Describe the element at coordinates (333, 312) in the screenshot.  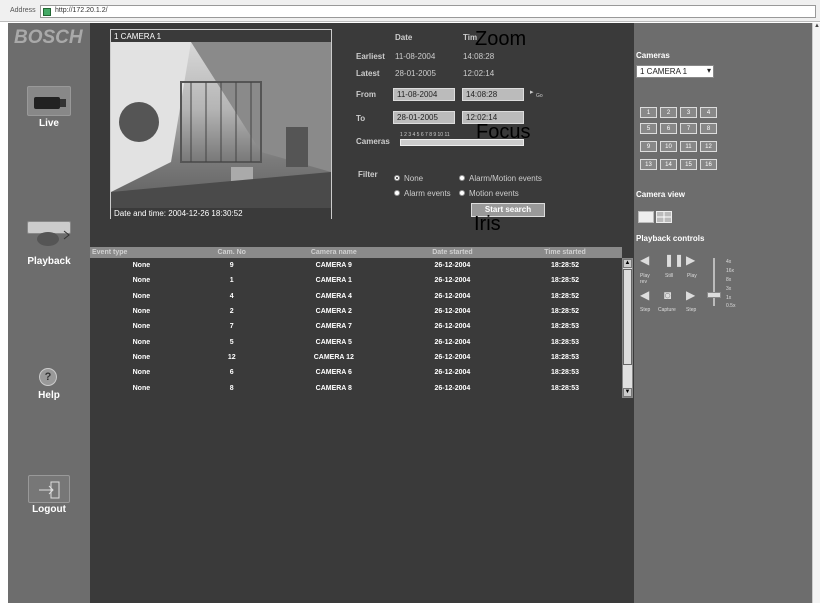
I see `cell-camera-name: CAMERA 2` at that location.